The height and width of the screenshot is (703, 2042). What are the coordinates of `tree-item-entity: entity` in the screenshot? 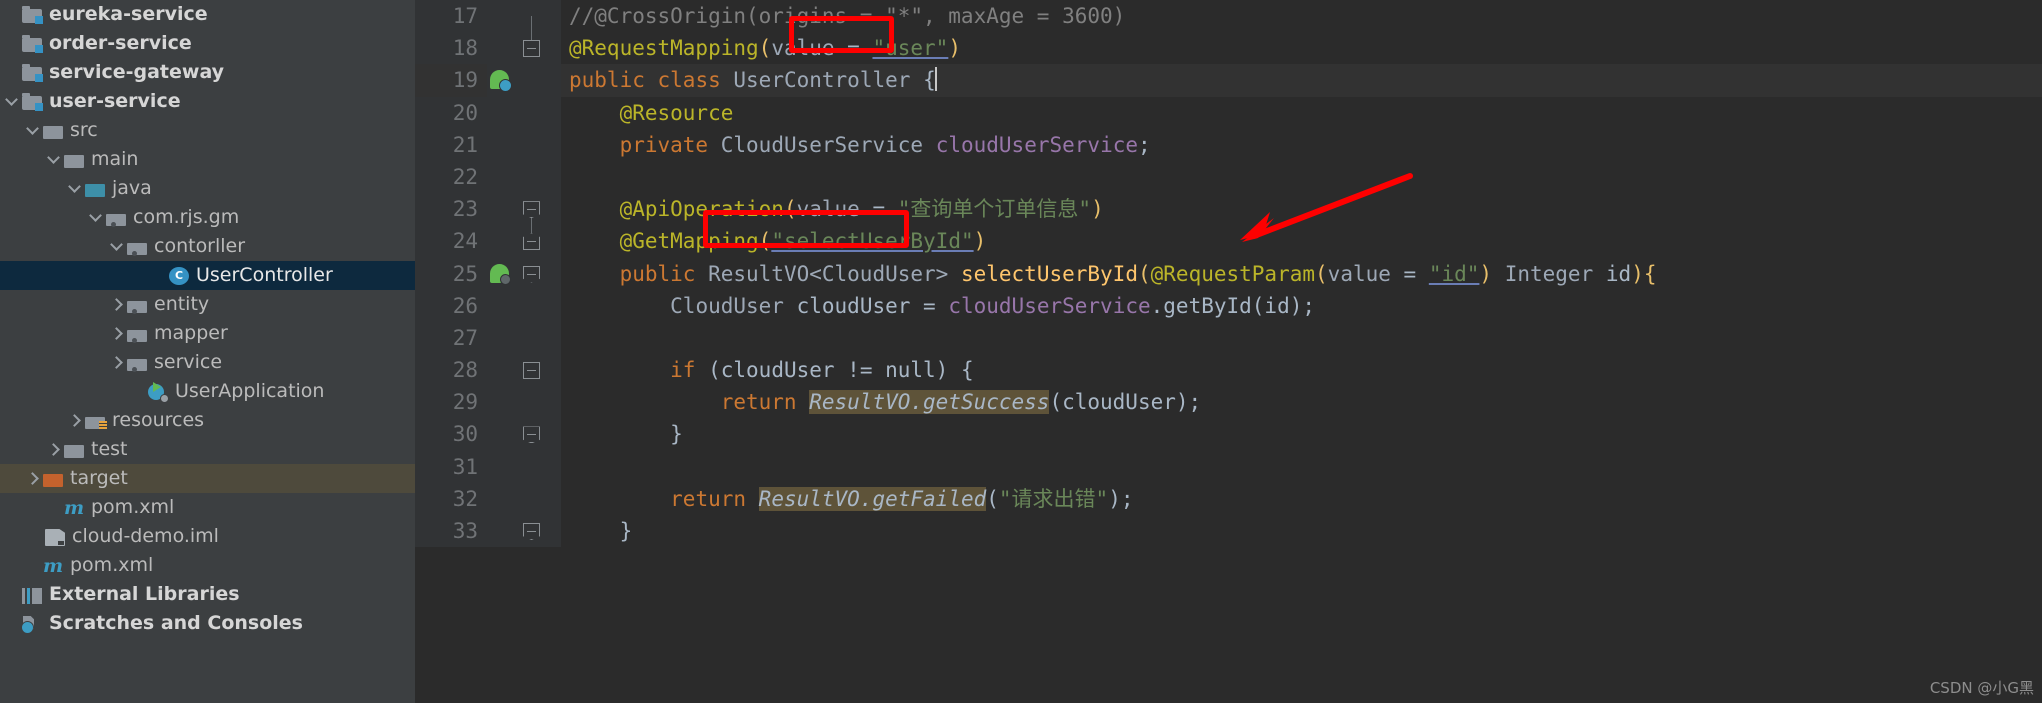 It's located at (207, 304).